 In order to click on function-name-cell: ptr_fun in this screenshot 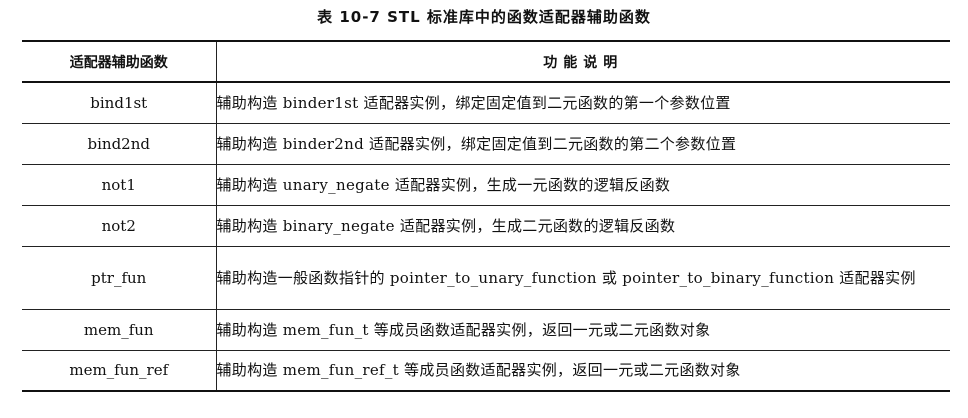, I will do `click(119, 277)`.